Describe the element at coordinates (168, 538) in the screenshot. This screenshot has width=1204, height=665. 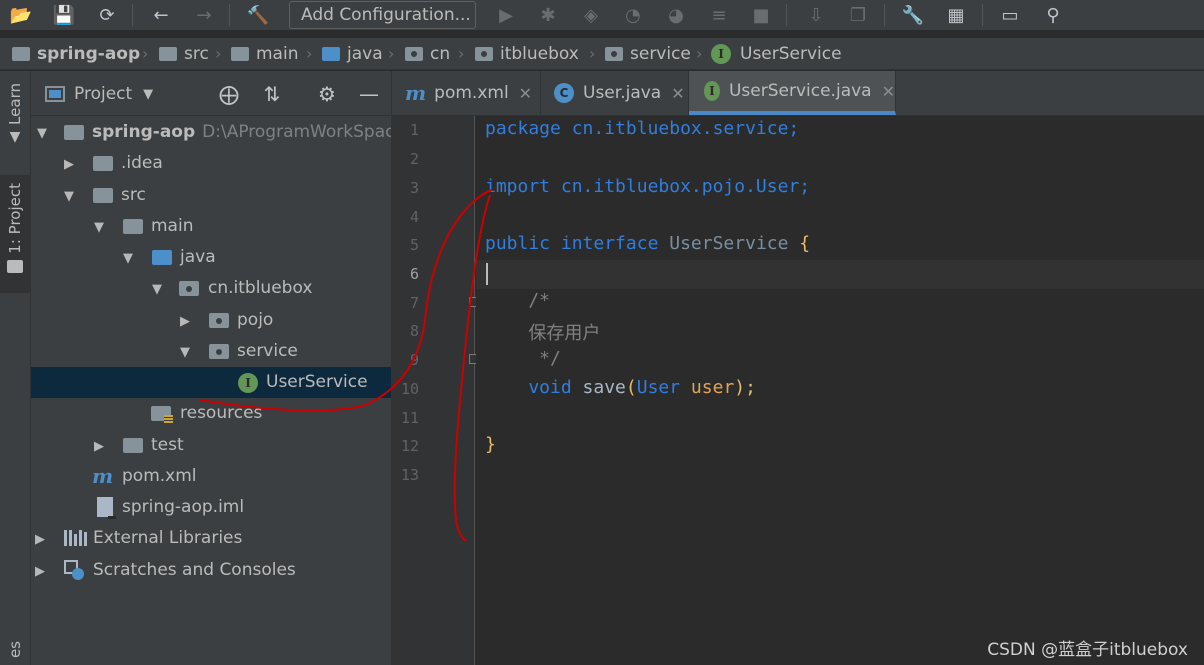
I see `tree-label: External Libraries` at that location.